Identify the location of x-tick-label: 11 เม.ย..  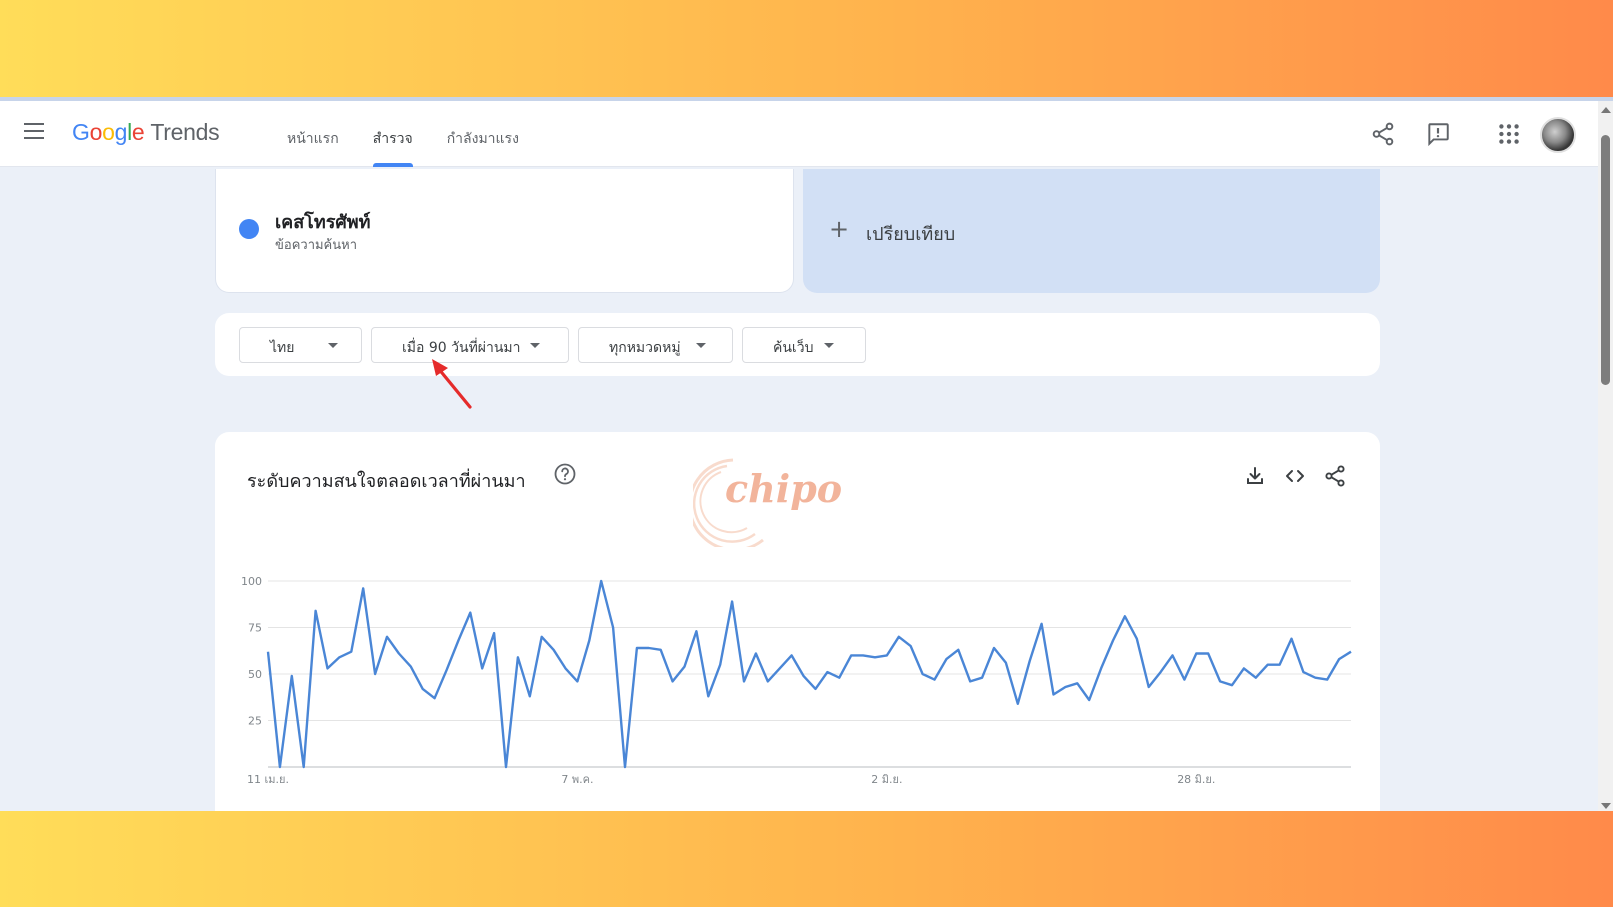
(268, 779).